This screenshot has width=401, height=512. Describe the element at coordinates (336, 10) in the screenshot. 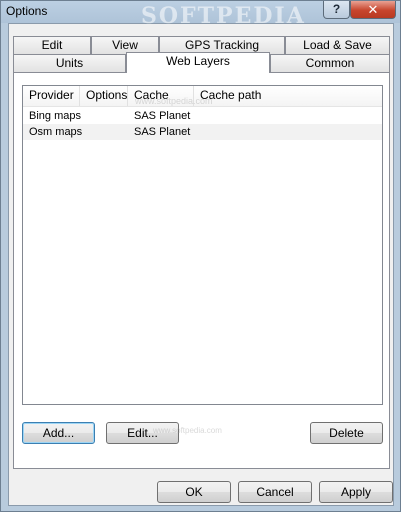

I see `help-button: ?` at that location.